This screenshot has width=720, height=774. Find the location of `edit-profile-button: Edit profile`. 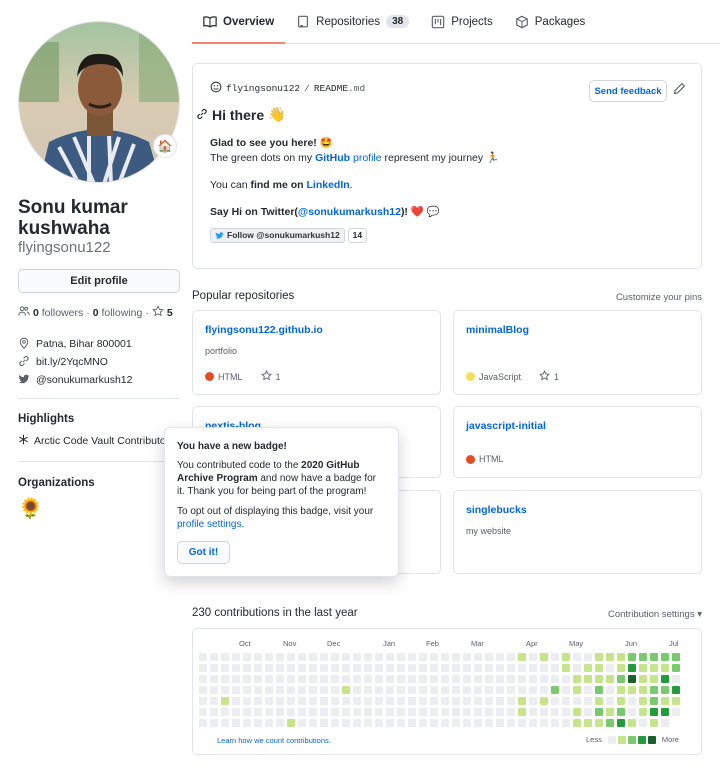

edit-profile-button: Edit profile is located at coordinates (99, 281).